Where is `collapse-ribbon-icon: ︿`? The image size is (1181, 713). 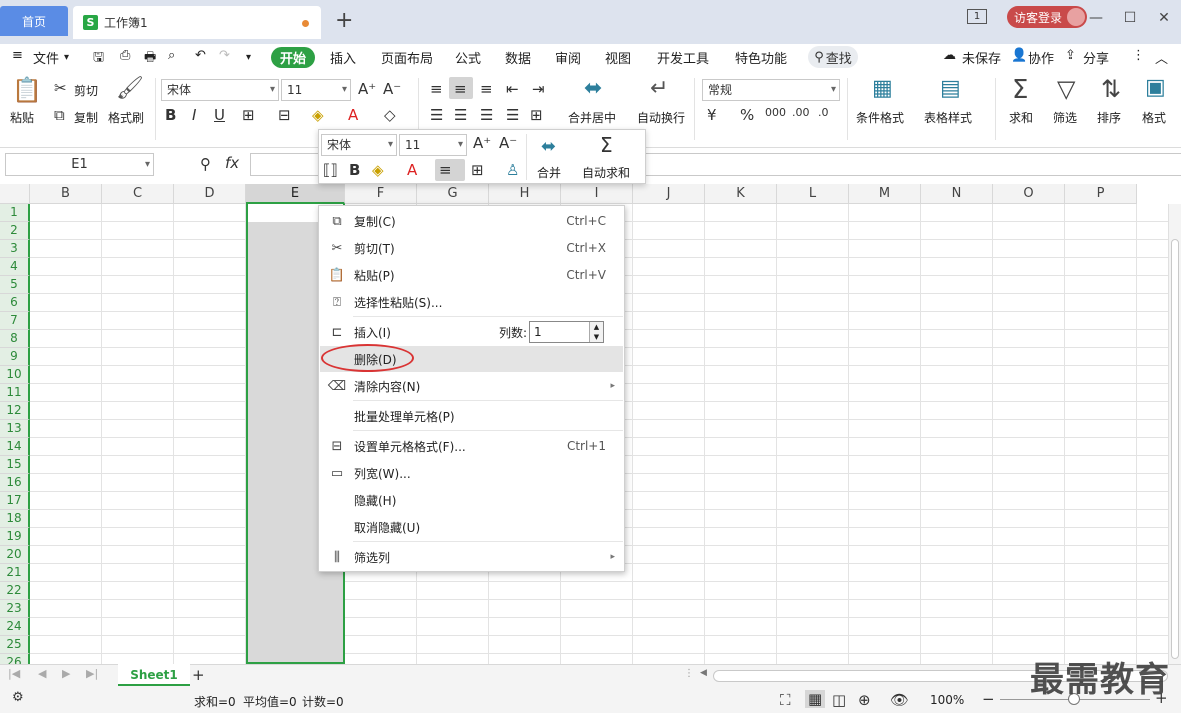 collapse-ribbon-icon: ︿ is located at coordinates (1161, 57).